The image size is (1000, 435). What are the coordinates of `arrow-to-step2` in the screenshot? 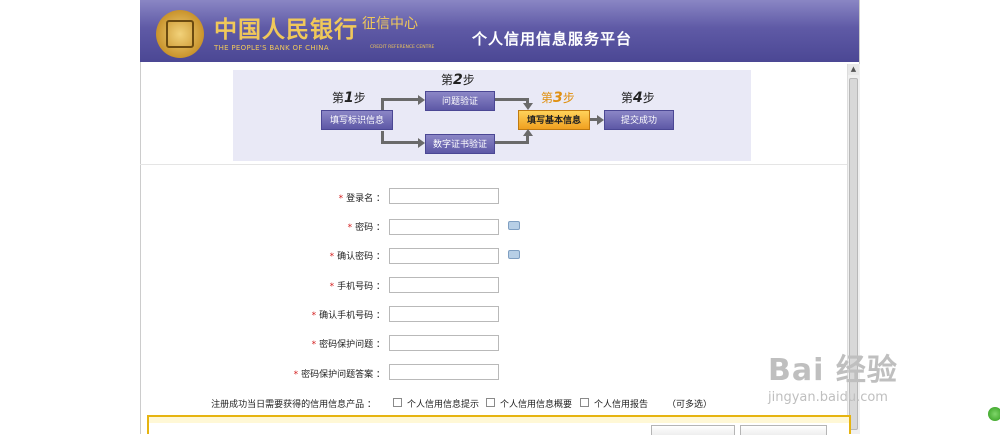 It's located at (400, 99).